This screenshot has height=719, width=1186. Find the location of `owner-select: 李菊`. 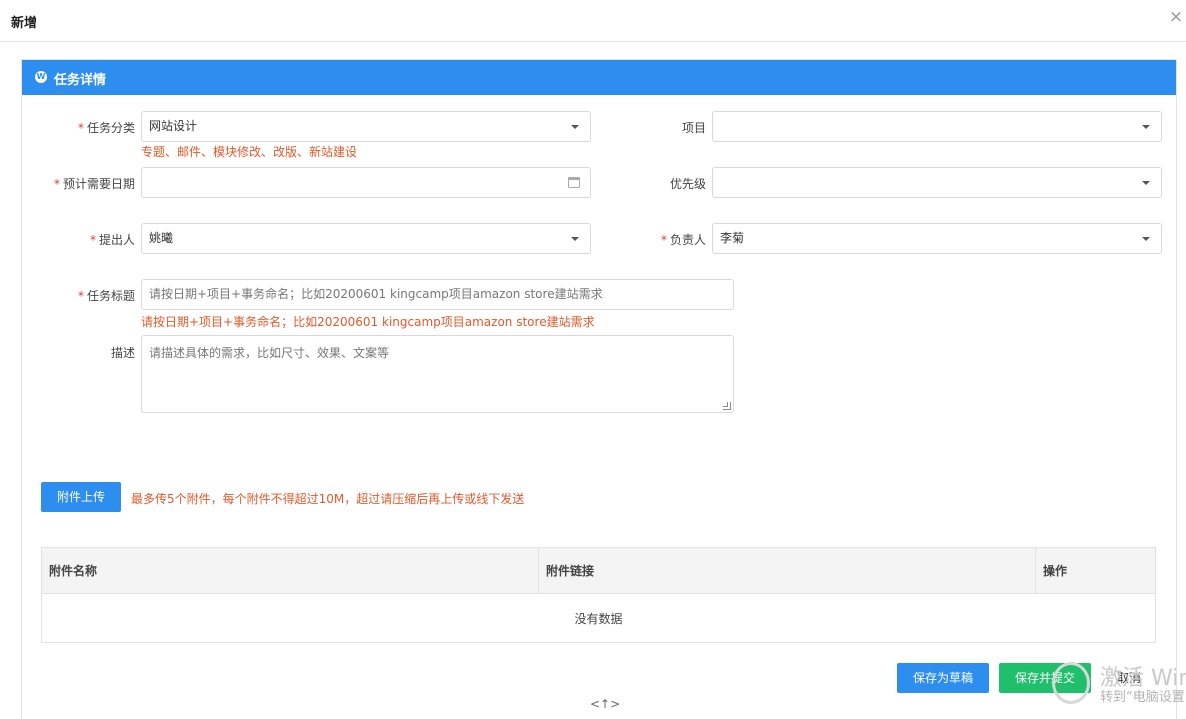

owner-select: 李菊 is located at coordinates (937, 238).